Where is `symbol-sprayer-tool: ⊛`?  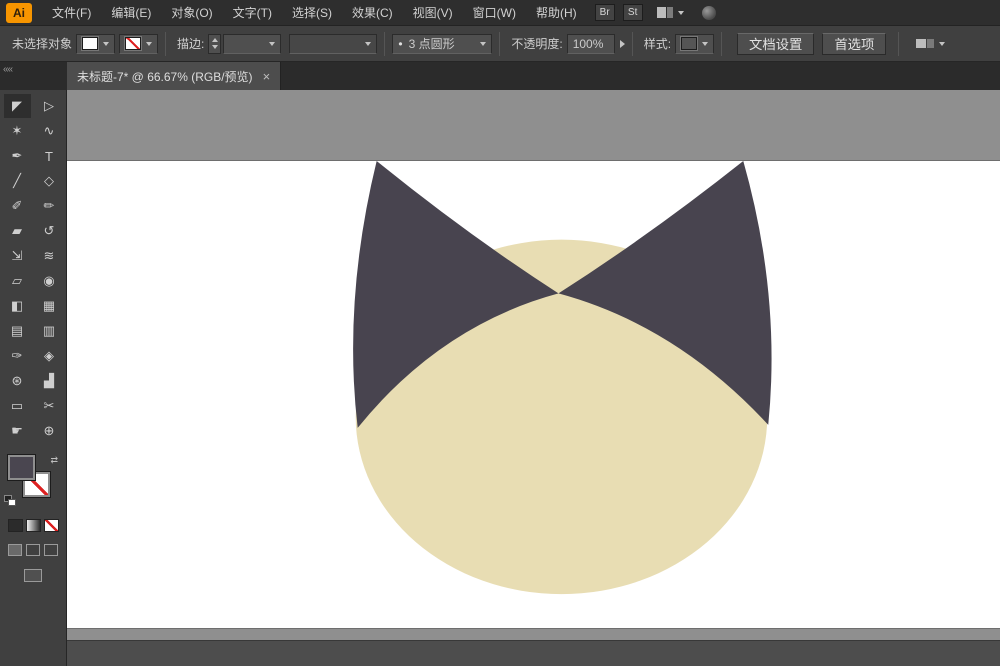
symbol-sprayer-tool: ⊛ is located at coordinates (17, 381).